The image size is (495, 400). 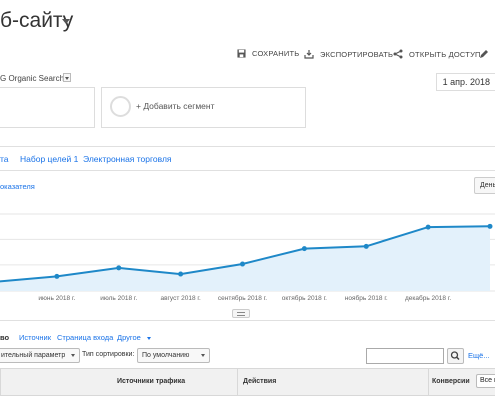 What do you see at coordinates (357, 54) in the screenshot?
I see `export-label: ЭКСПОРТИРОВАТЬ` at bounding box center [357, 54].